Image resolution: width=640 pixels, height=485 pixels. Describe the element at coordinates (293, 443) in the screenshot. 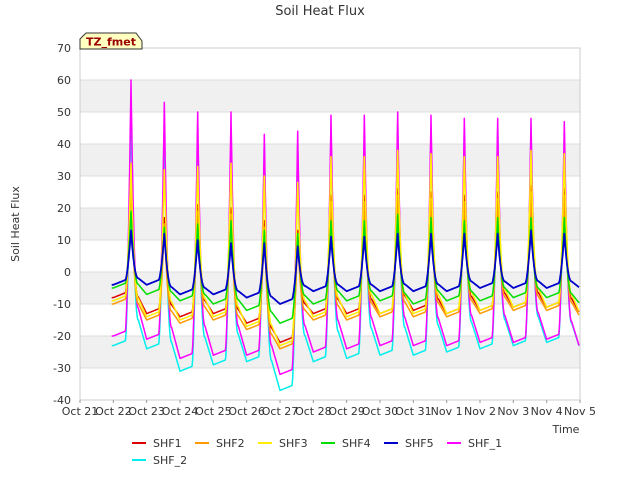

I see `legend-label: SHF3` at that location.